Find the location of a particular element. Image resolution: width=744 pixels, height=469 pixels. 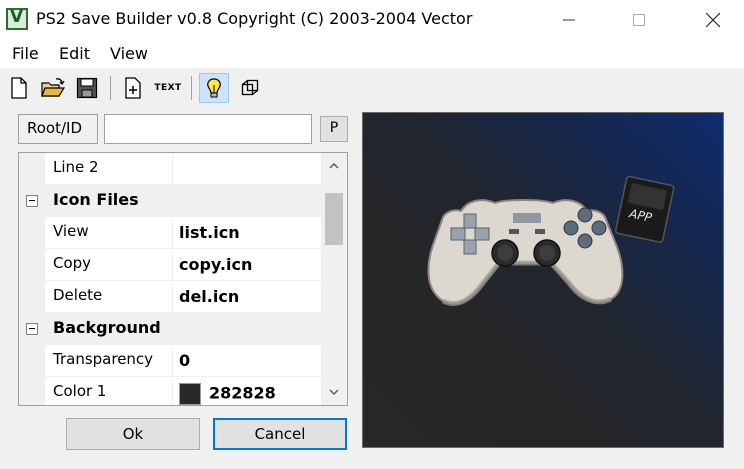

property-value: 0 is located at coordinates (247, 360).